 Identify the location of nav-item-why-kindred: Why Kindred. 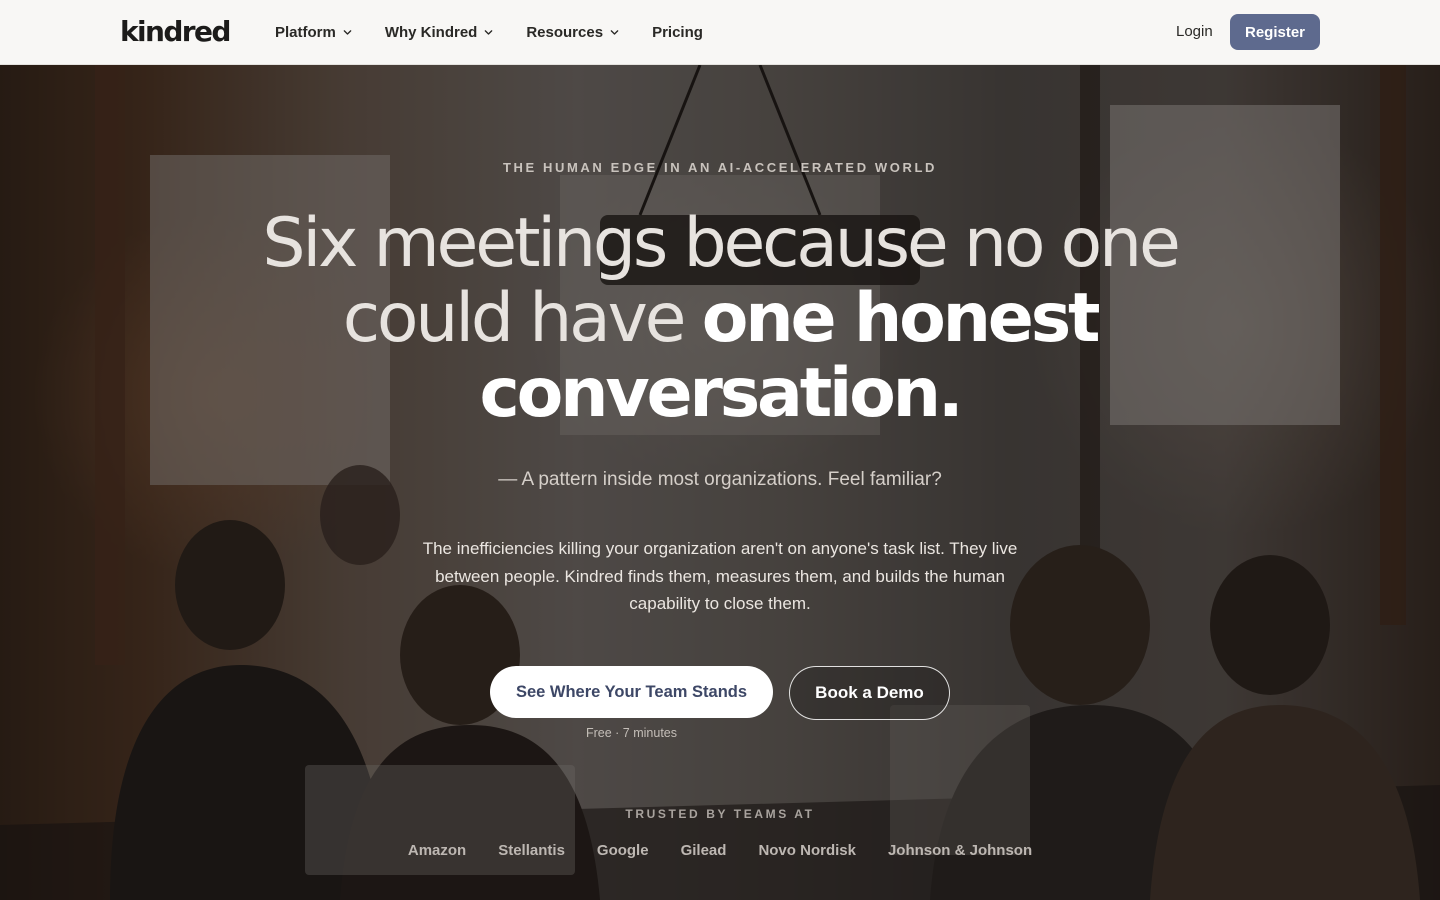
(439, 32).